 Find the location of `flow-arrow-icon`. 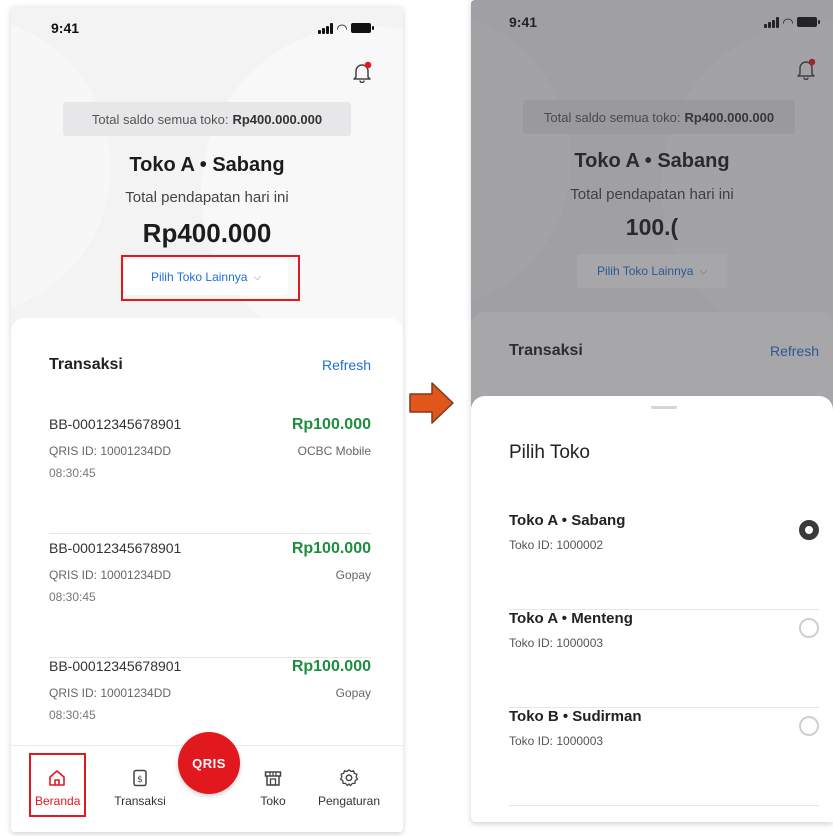

flow-arrow-icon is located at coordinates (431, 403).